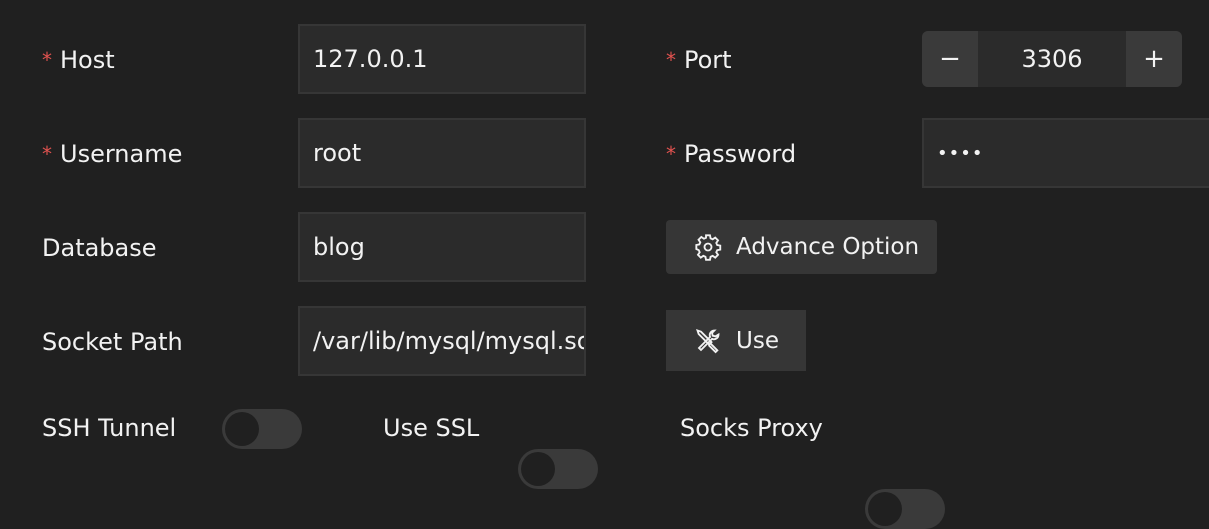 Image resolution: width=1209 pixels, height=529 pixels. Describe the element at coordinates (708, 60) in the screenshot. I see `port-label-text: Port` at that location.